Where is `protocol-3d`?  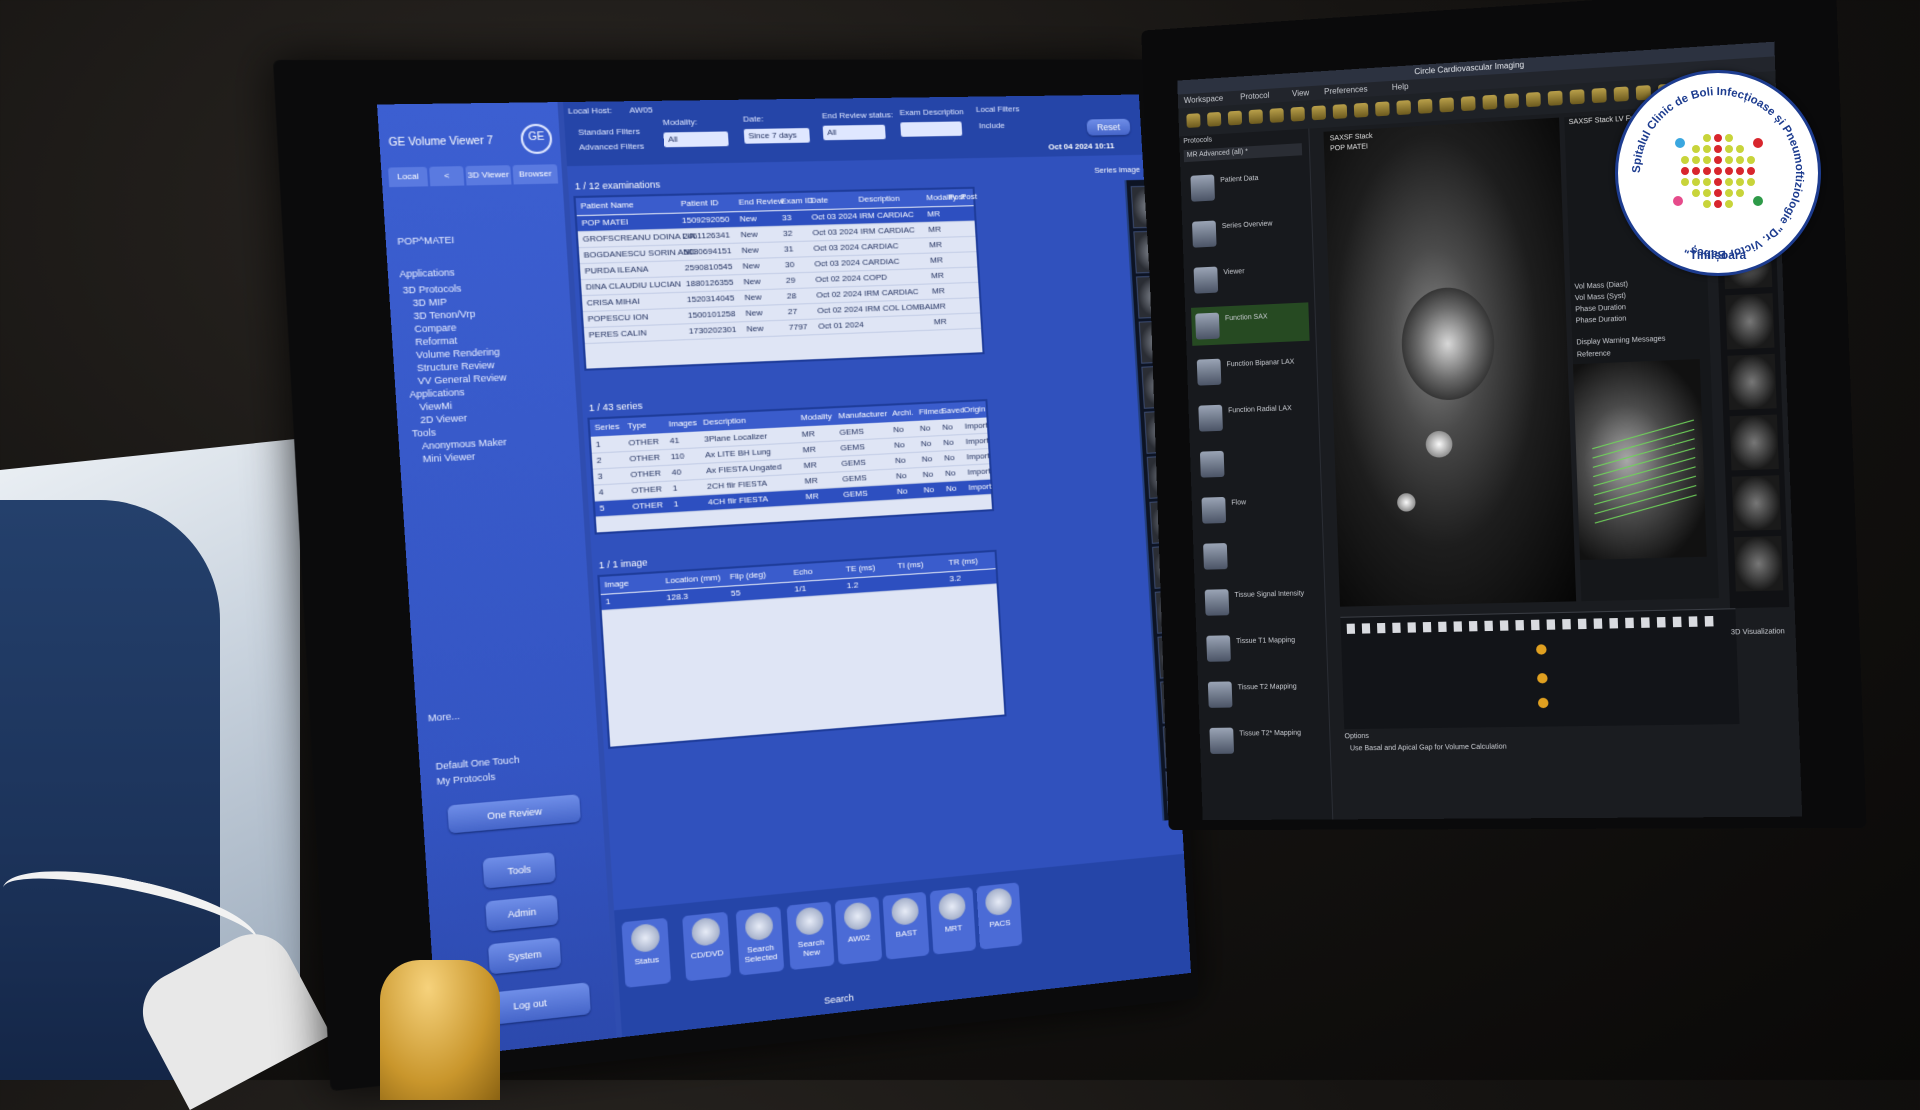
protocol-3d is located at coordinates (1255, 463).